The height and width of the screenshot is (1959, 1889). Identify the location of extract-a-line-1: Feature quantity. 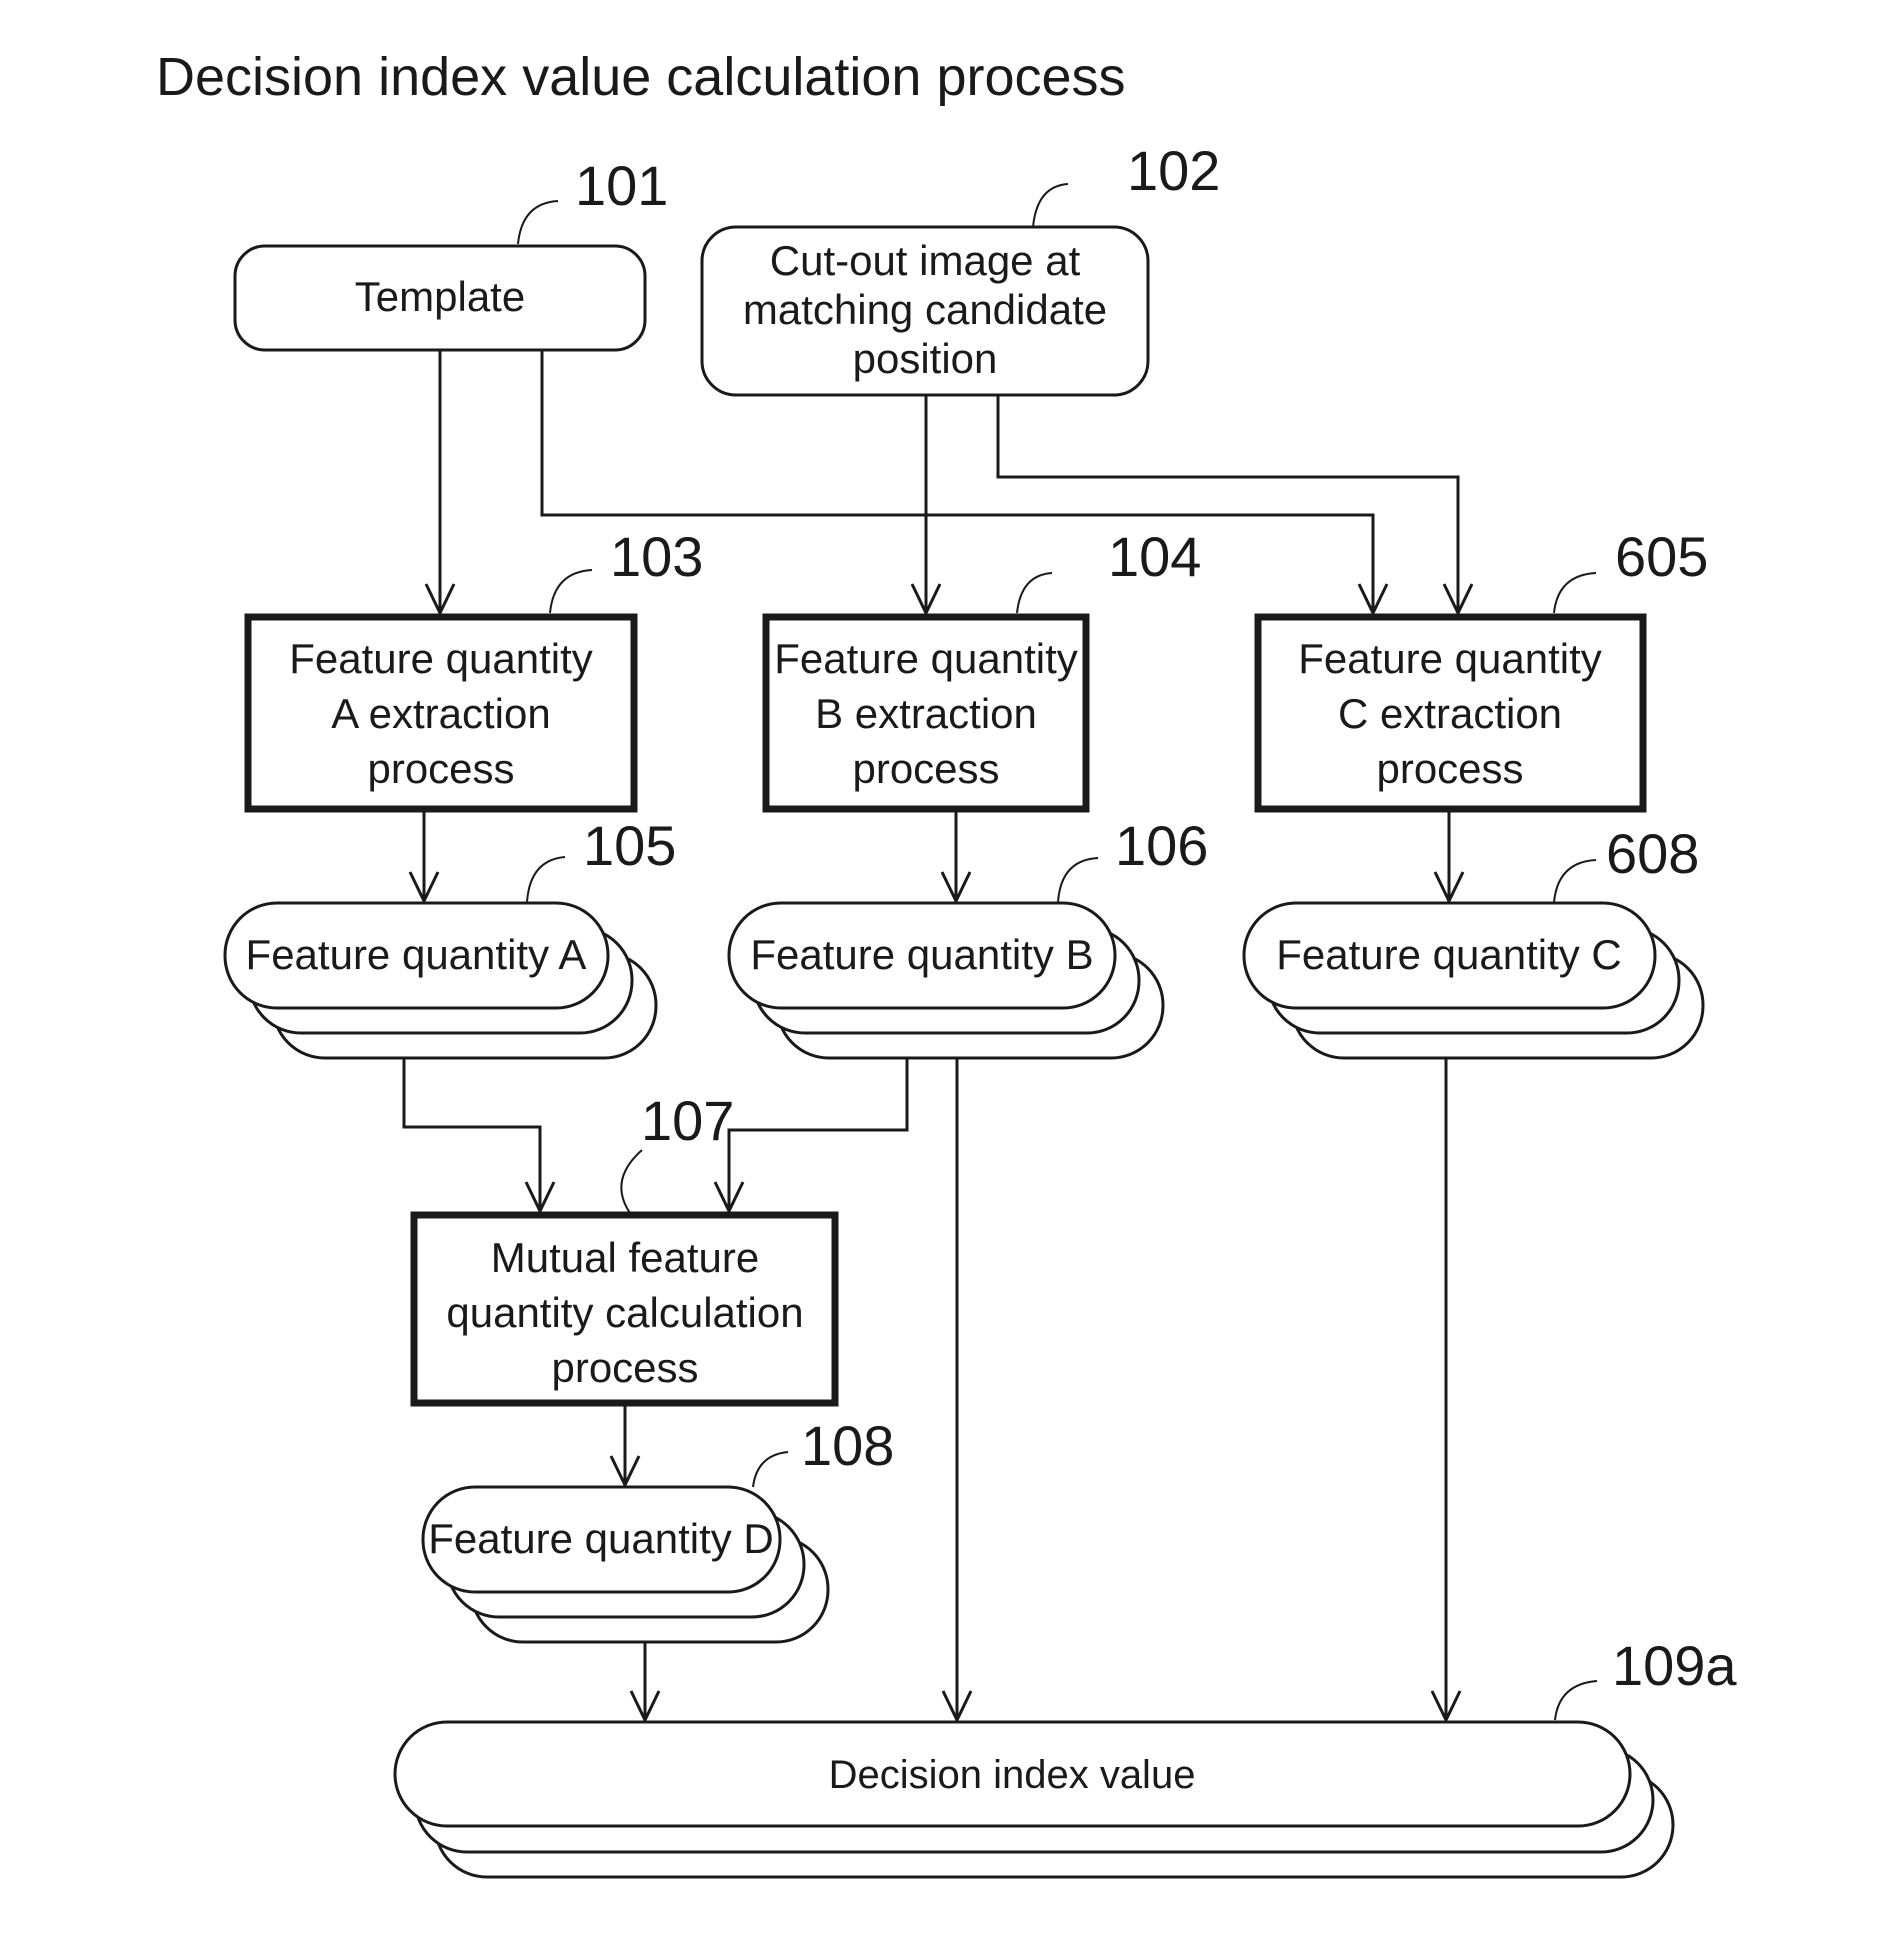
(441, 658).